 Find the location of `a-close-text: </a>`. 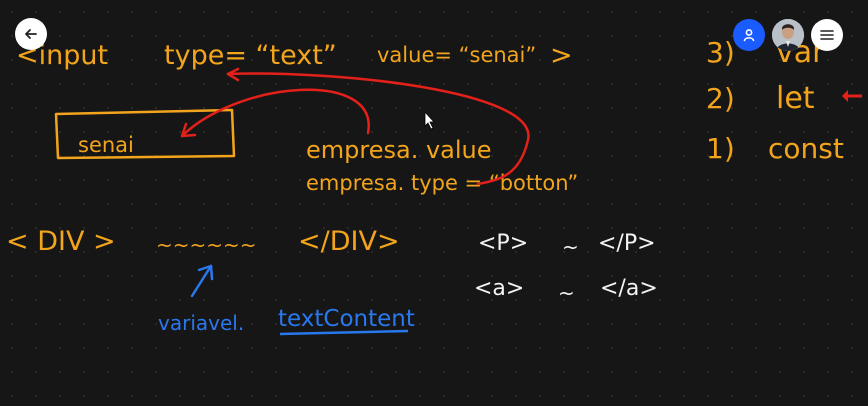

a-close-text: </a> is located at coordinates (629, 288).